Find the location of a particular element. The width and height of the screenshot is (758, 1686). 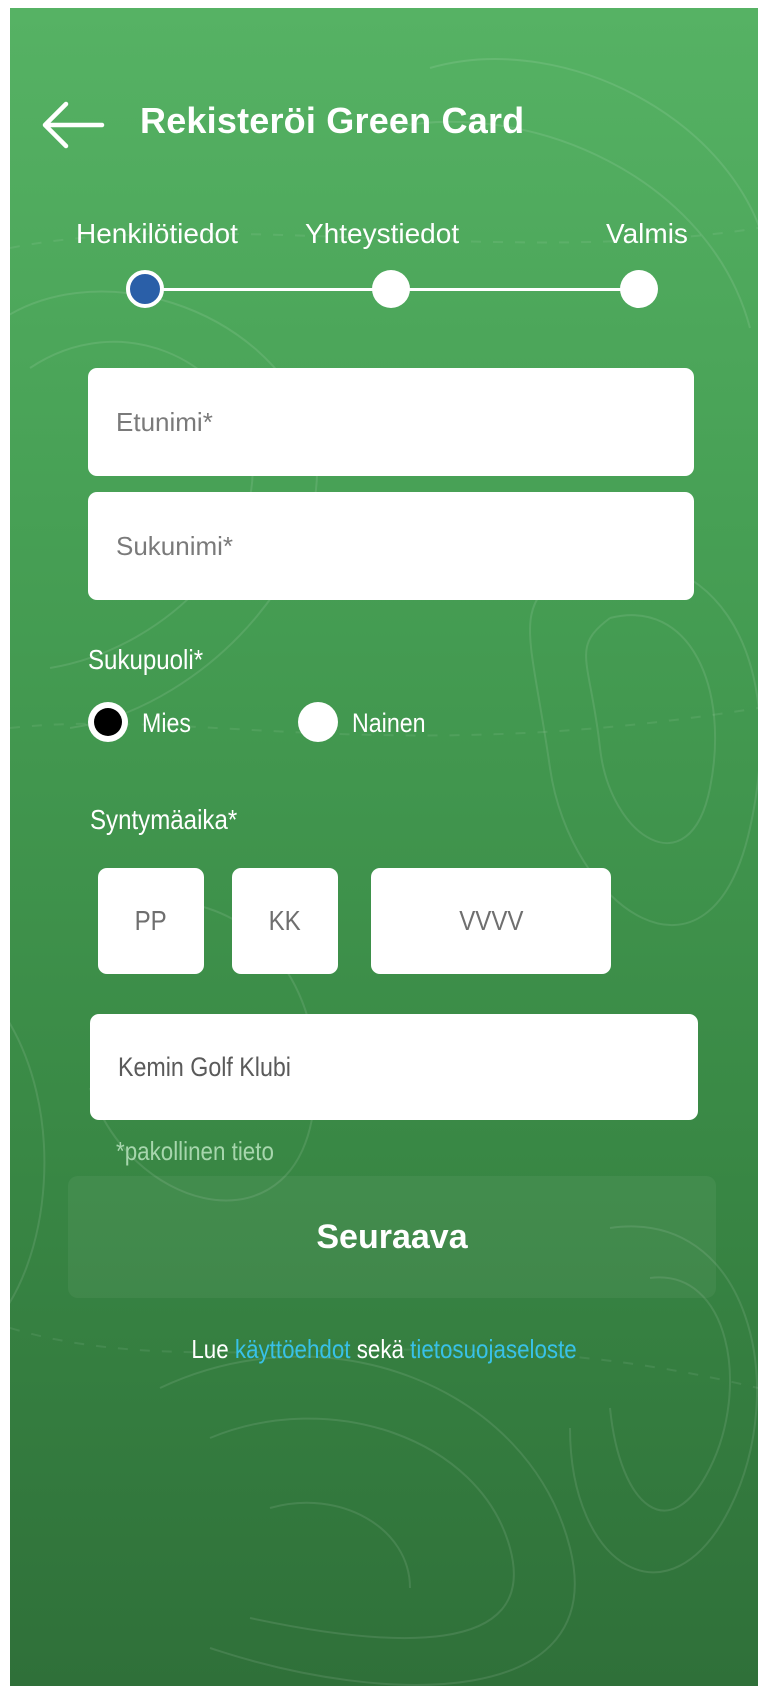

gender-label-female: Nainen is located at coordinates (389, 723).